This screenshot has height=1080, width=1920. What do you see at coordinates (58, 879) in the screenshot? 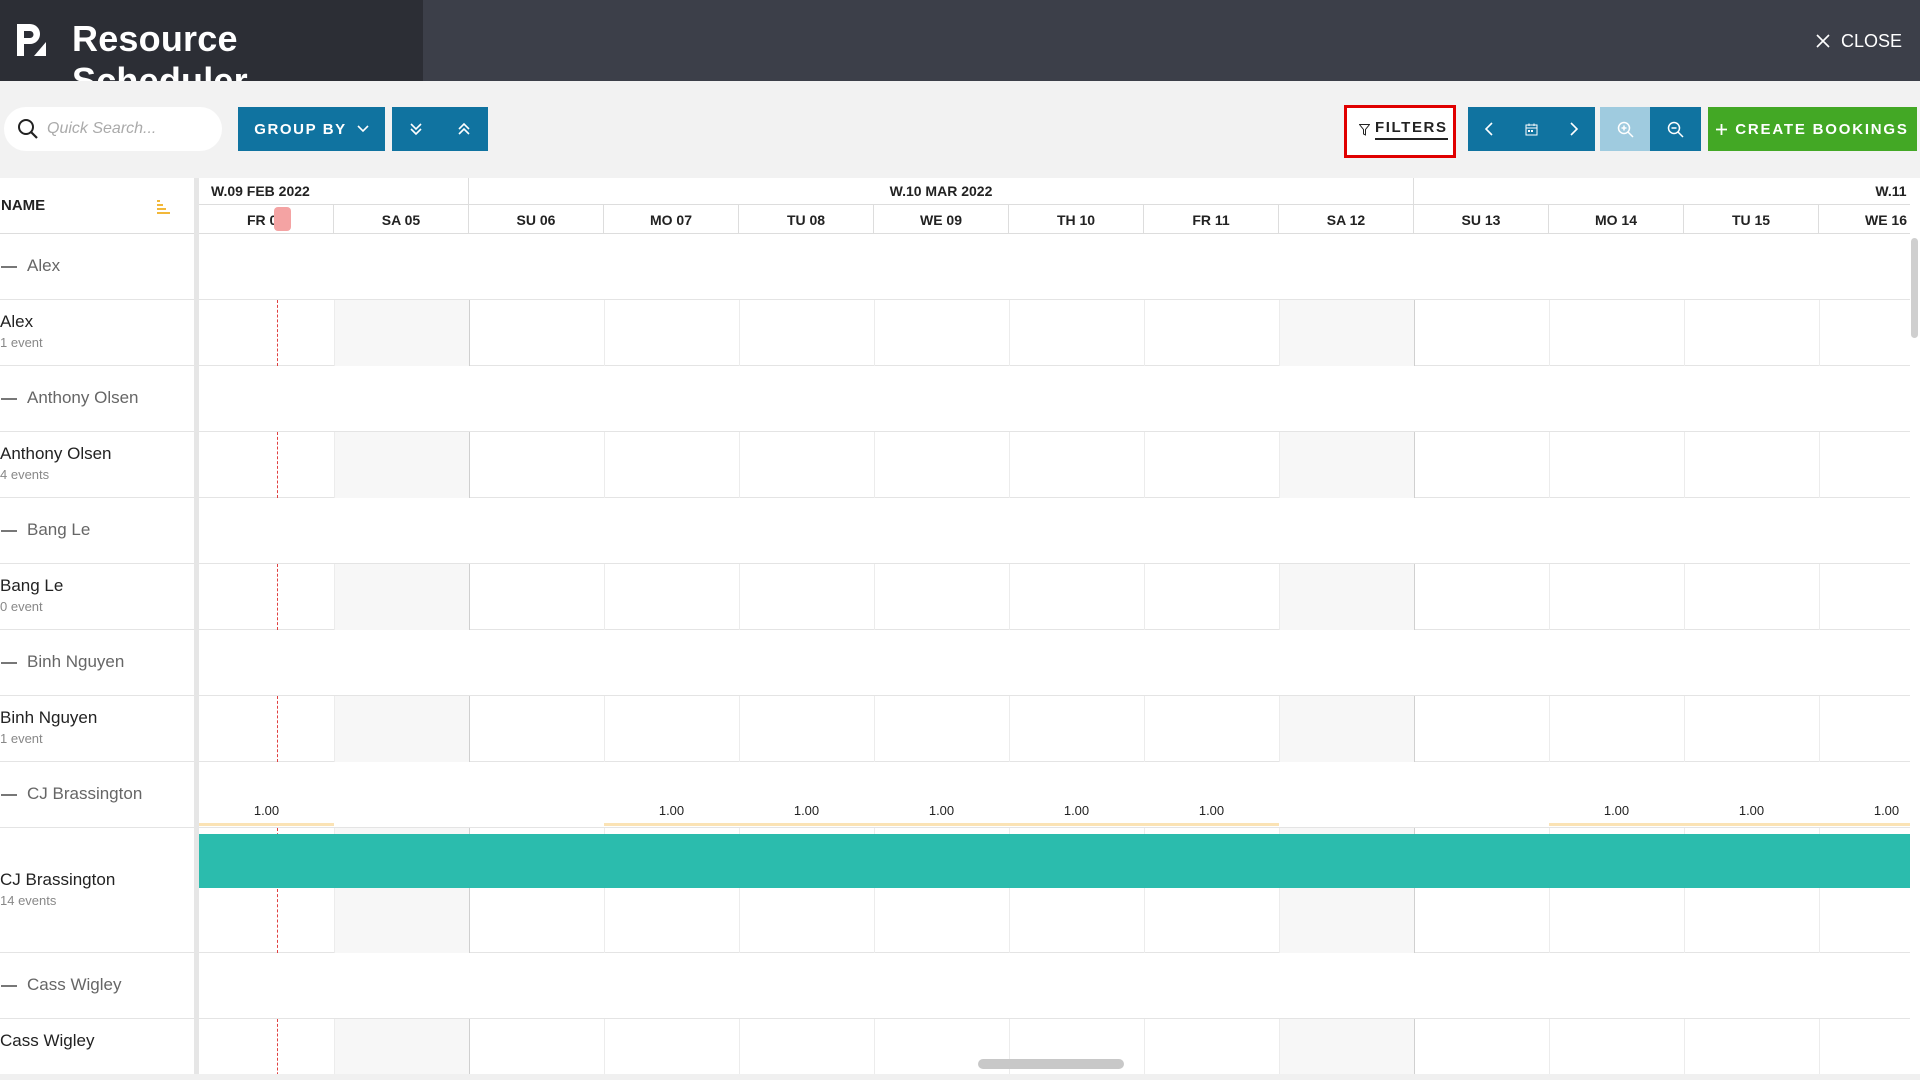
I see `resource-name: CJ Brassington` at bounding box center [58, 879].